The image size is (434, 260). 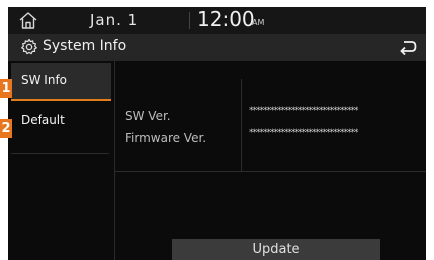 What do you see at coordinates (85, 46) in the screenshot?
I see `page-title: System Info` at bounding box center [85, 46].